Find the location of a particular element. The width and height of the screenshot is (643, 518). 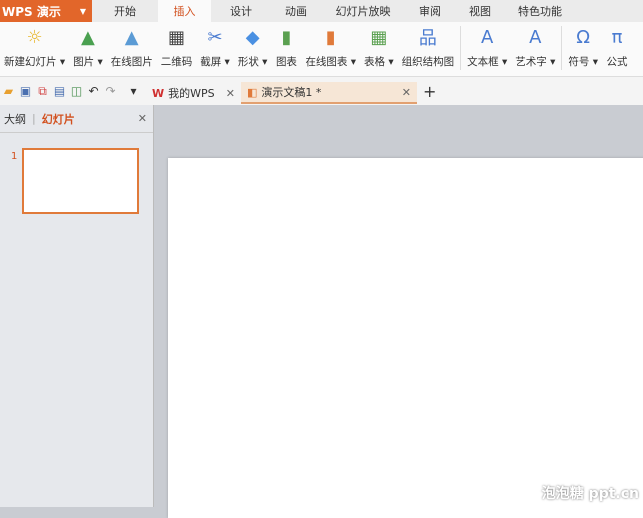

tab-0: 开始 is located at coordinates (125, 11).